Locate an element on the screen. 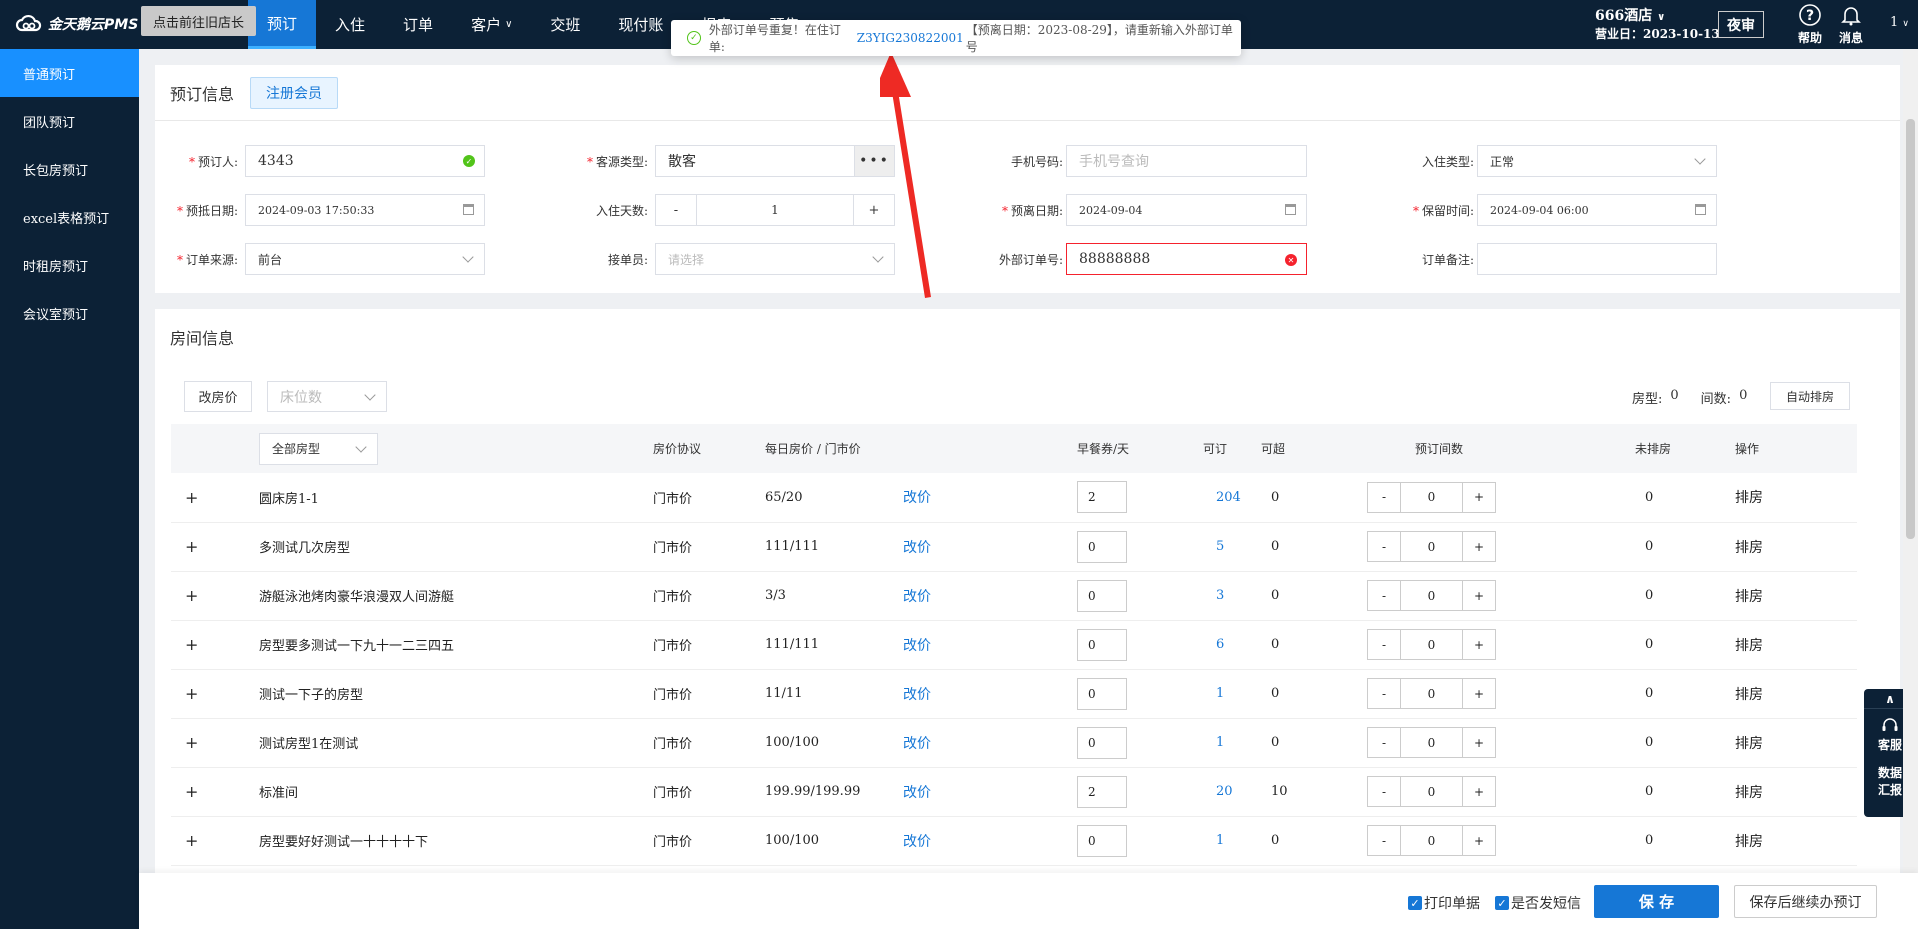 This screenshot has height=929, width=1918. departure-date-input: 2024-09-04 is located at coordinates (1186, 210).